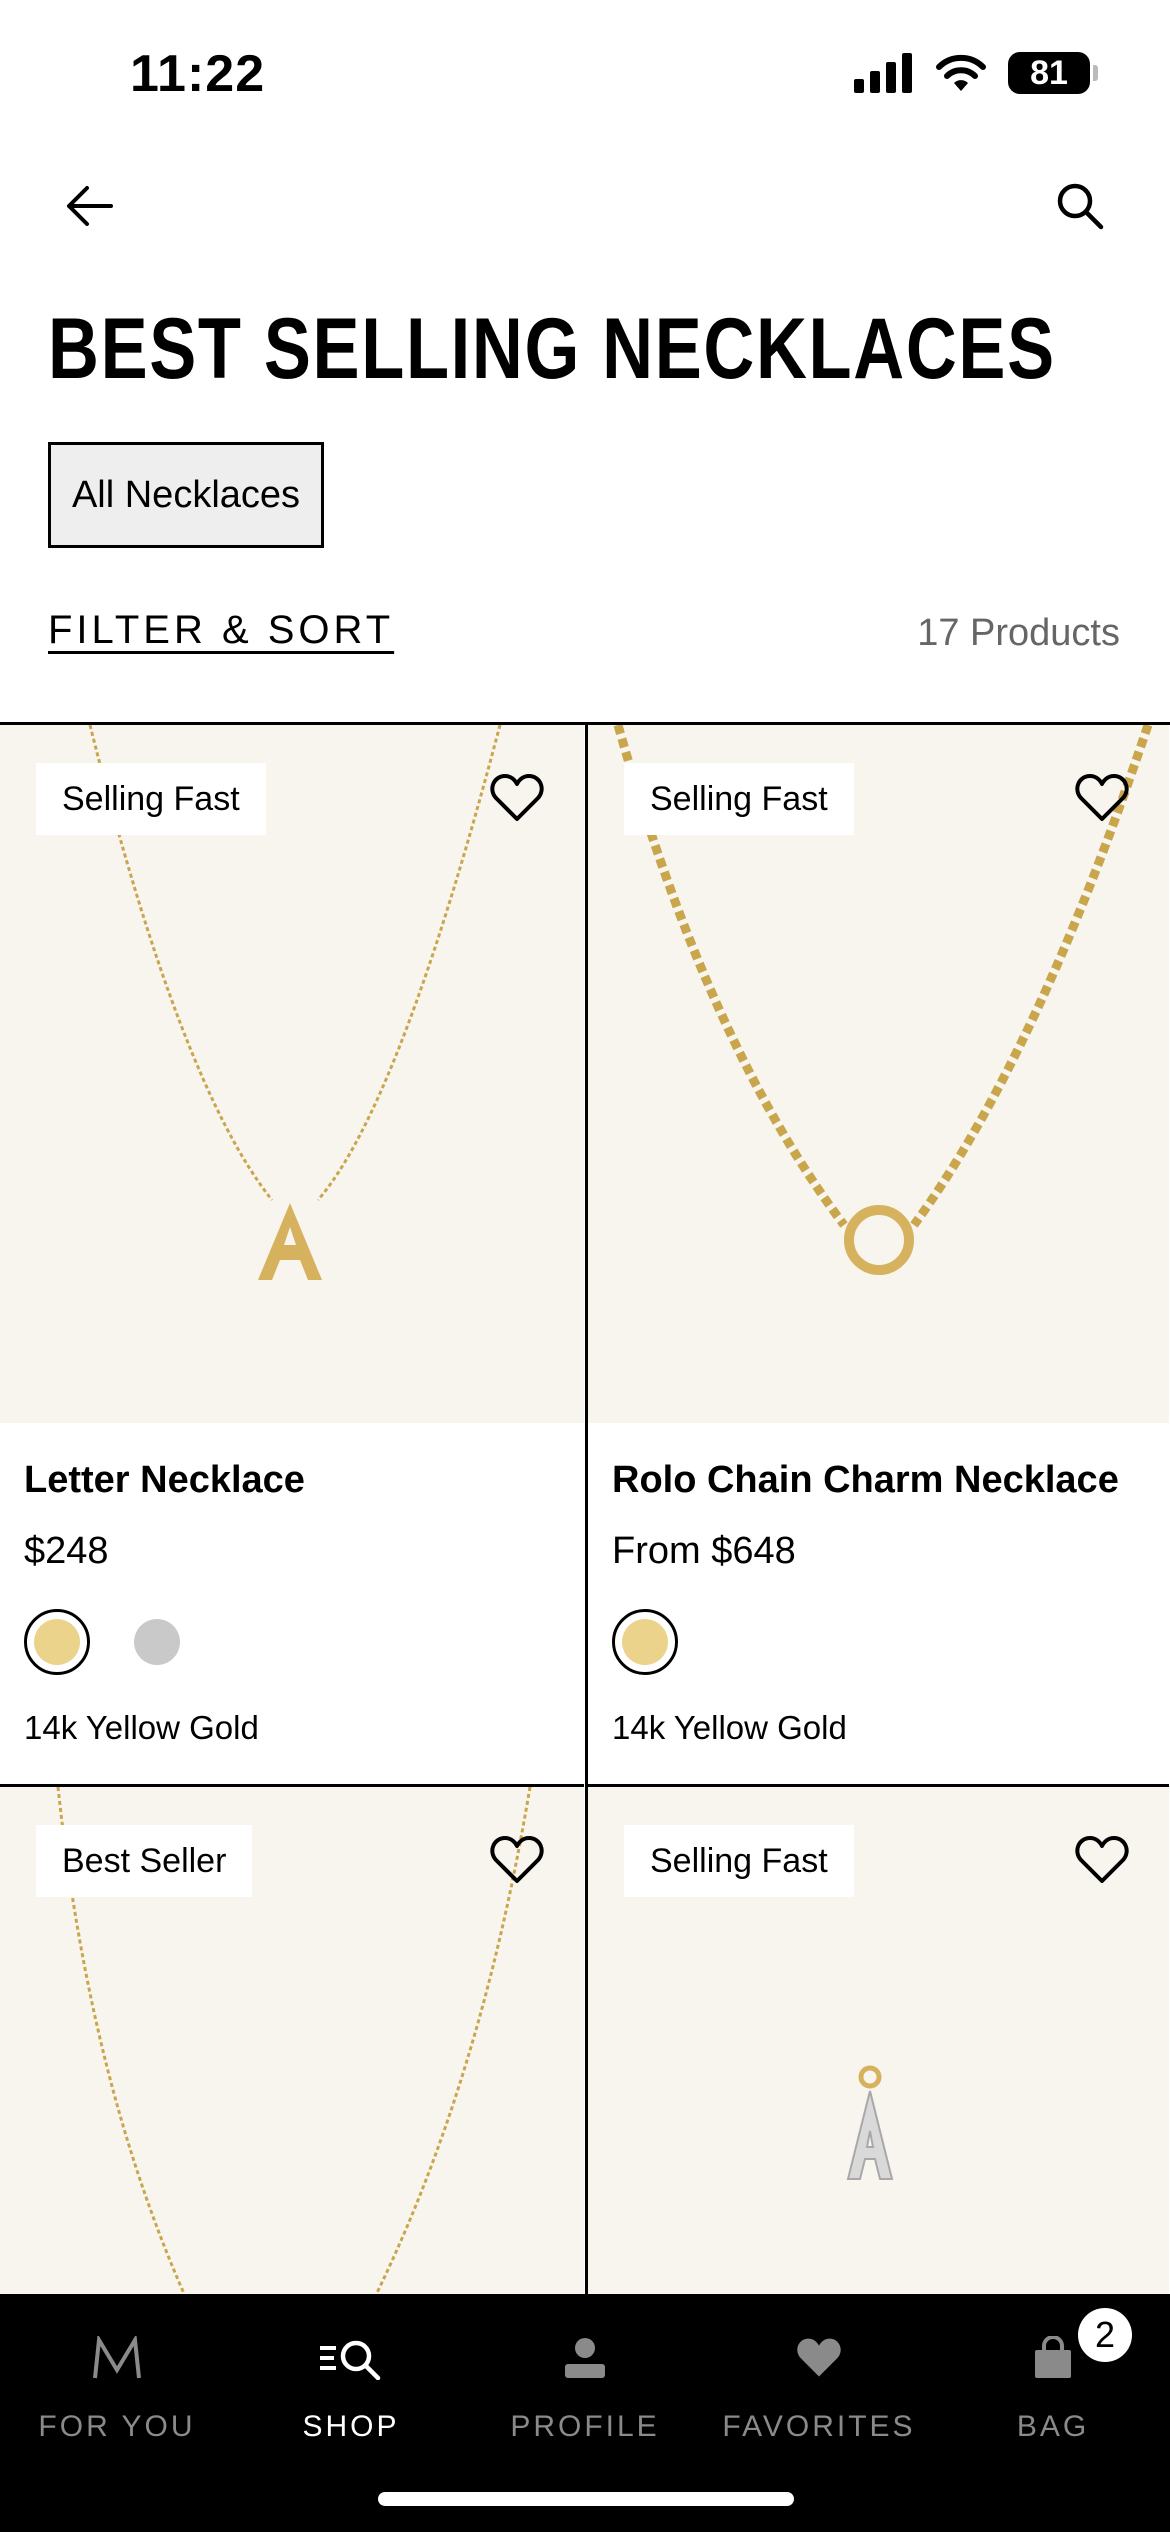  I want to click on product-price: From $648, so click(704, 1551).